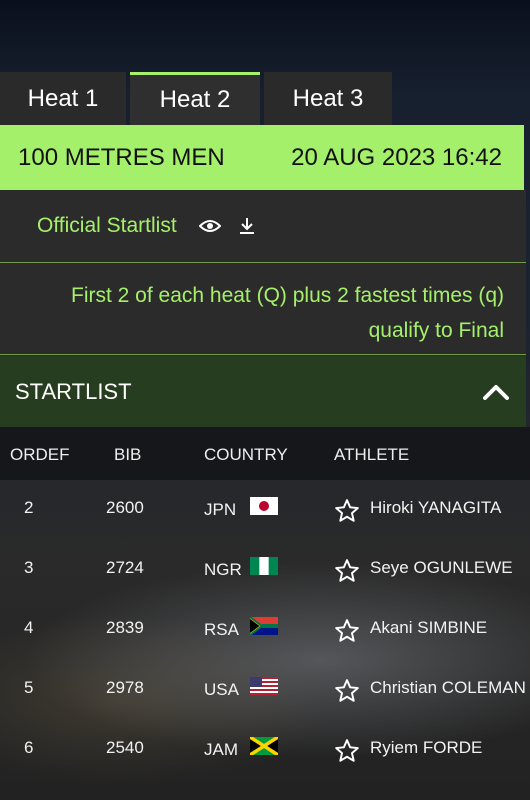 This screenshot has height=800, width=530. What do you see at coordinates (125, 747) in the screenshot?
I see `bib-cell: 2540` at bounding box center [125, 747].